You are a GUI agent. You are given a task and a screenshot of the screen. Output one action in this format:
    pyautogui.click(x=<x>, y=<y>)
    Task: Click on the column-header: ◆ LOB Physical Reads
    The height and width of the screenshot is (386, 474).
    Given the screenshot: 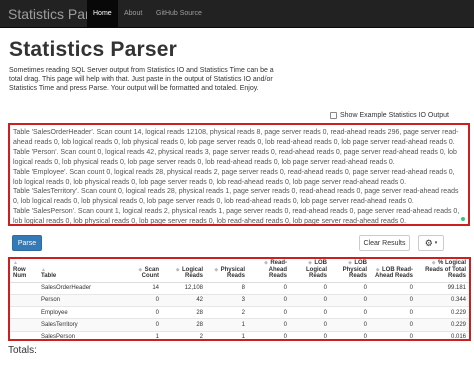 What is the action you would take?
    pyautogui.click(x=350, y=271)
    